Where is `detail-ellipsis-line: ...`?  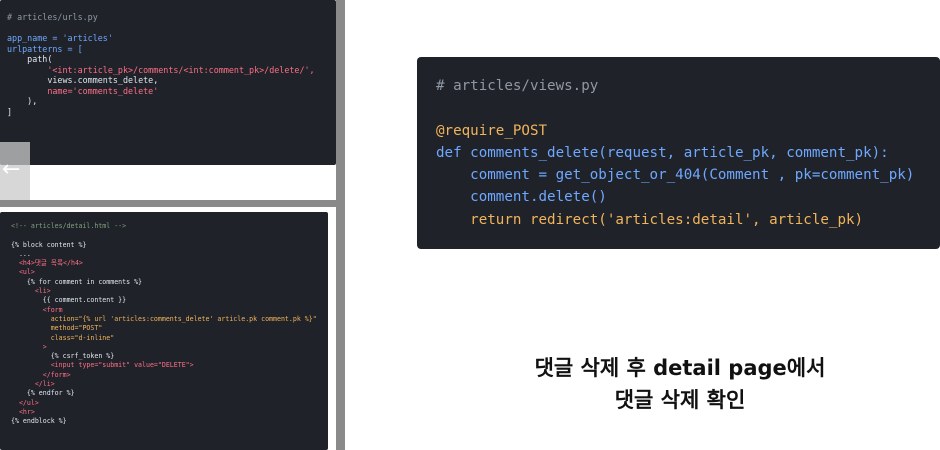
detail-ellipsis-line: ... is located at coordinates (21, 253).